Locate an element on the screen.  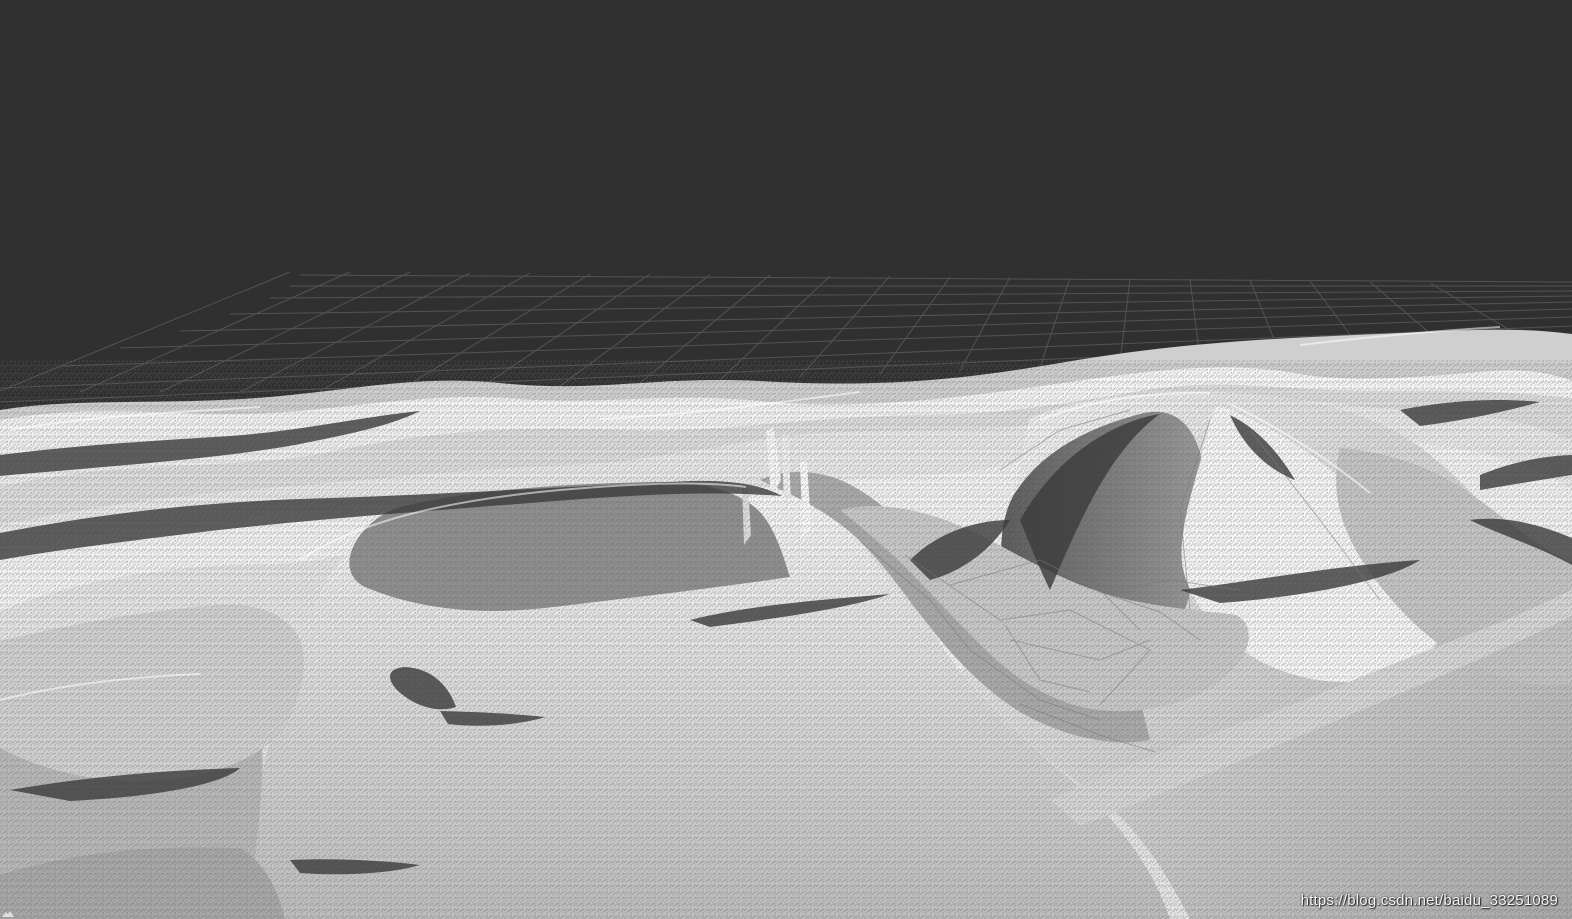
cursor-icon is located at coordinates (8, 914).